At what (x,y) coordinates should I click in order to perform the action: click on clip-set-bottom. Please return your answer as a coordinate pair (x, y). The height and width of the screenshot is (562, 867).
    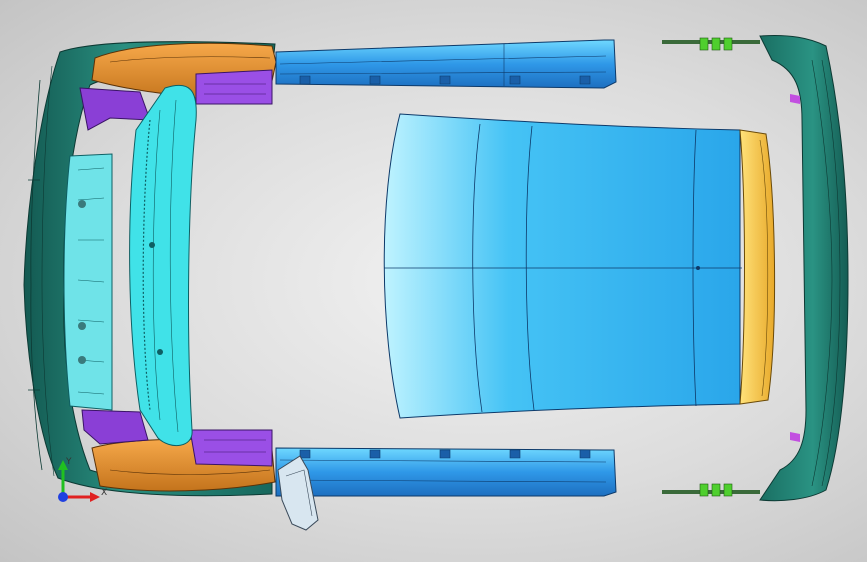
    Looking at the image, I should click on (711, 490).